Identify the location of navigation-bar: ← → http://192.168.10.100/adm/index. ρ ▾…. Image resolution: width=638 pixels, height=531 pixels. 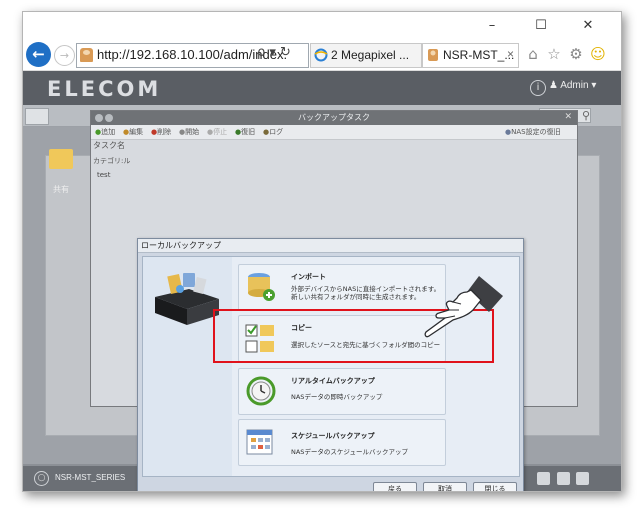
(322, 55).